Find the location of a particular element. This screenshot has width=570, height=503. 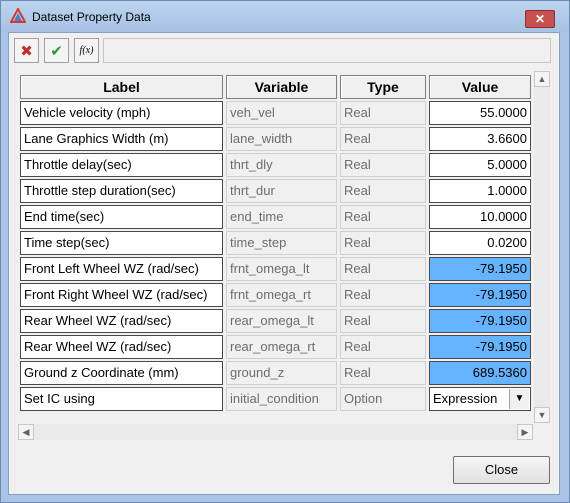

label-cell: Set IC using is located at coordinates (121, 399).